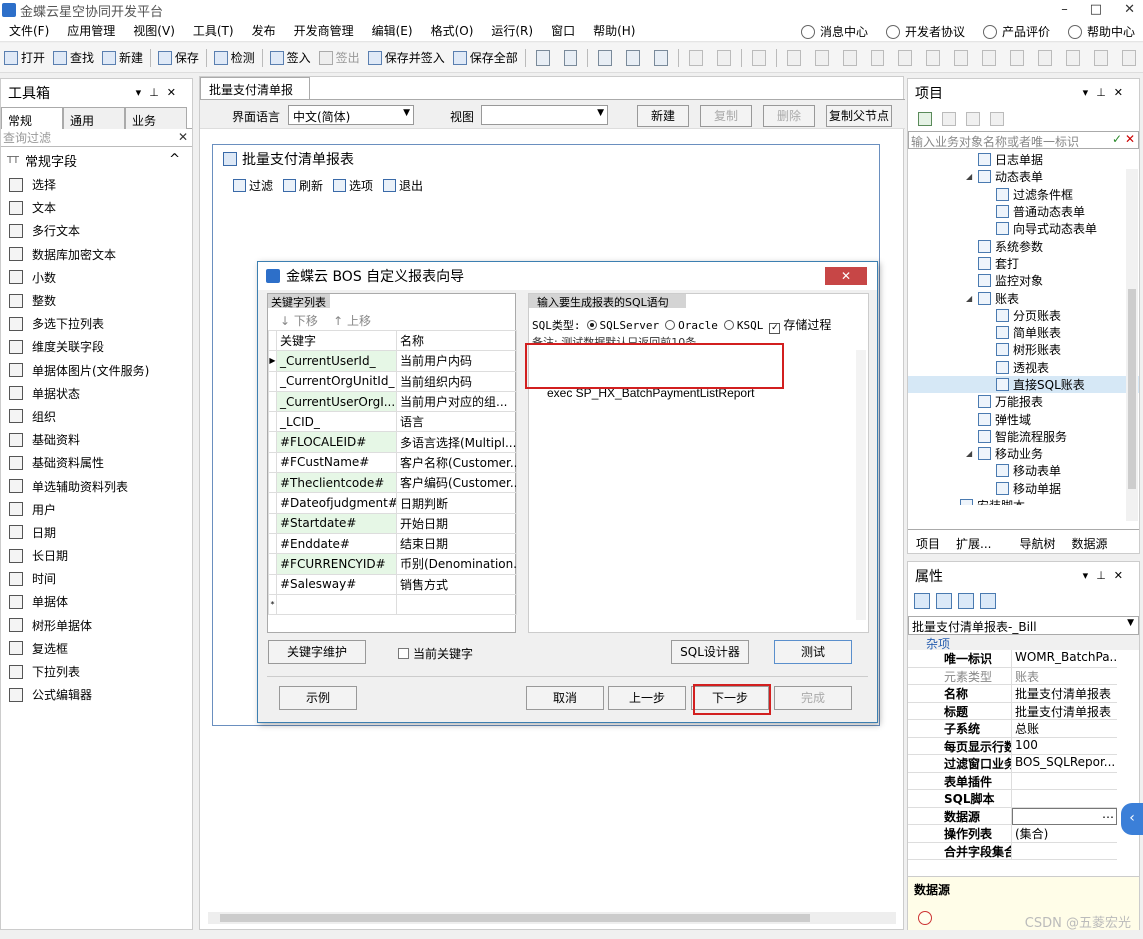 The height and width of the screenshot is (939, 1143). Describe the element at coordinates (213, 30) in the screenshot. I see `menu-tools: 工具(T)` at that location.